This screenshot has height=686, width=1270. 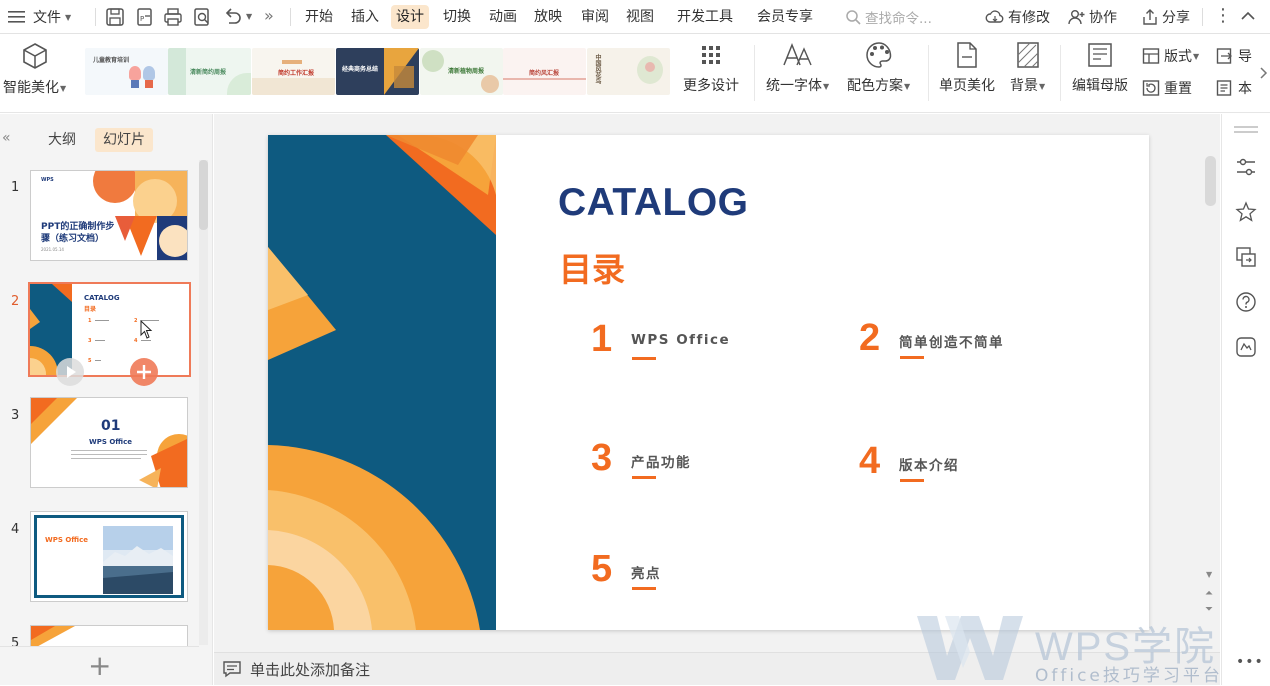 I want to click on modify-status-label: 有修改, so click(x=1029, y=18).